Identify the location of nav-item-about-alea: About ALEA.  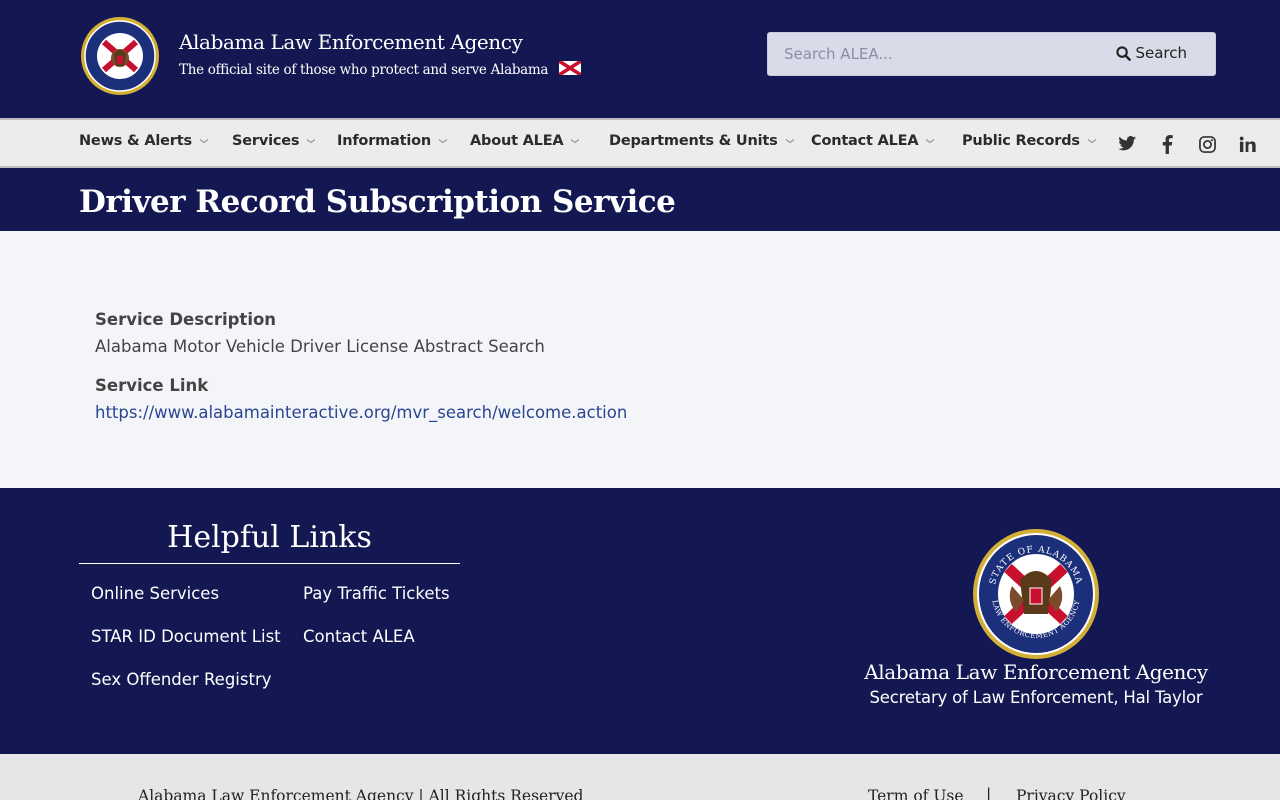
(525, 141).